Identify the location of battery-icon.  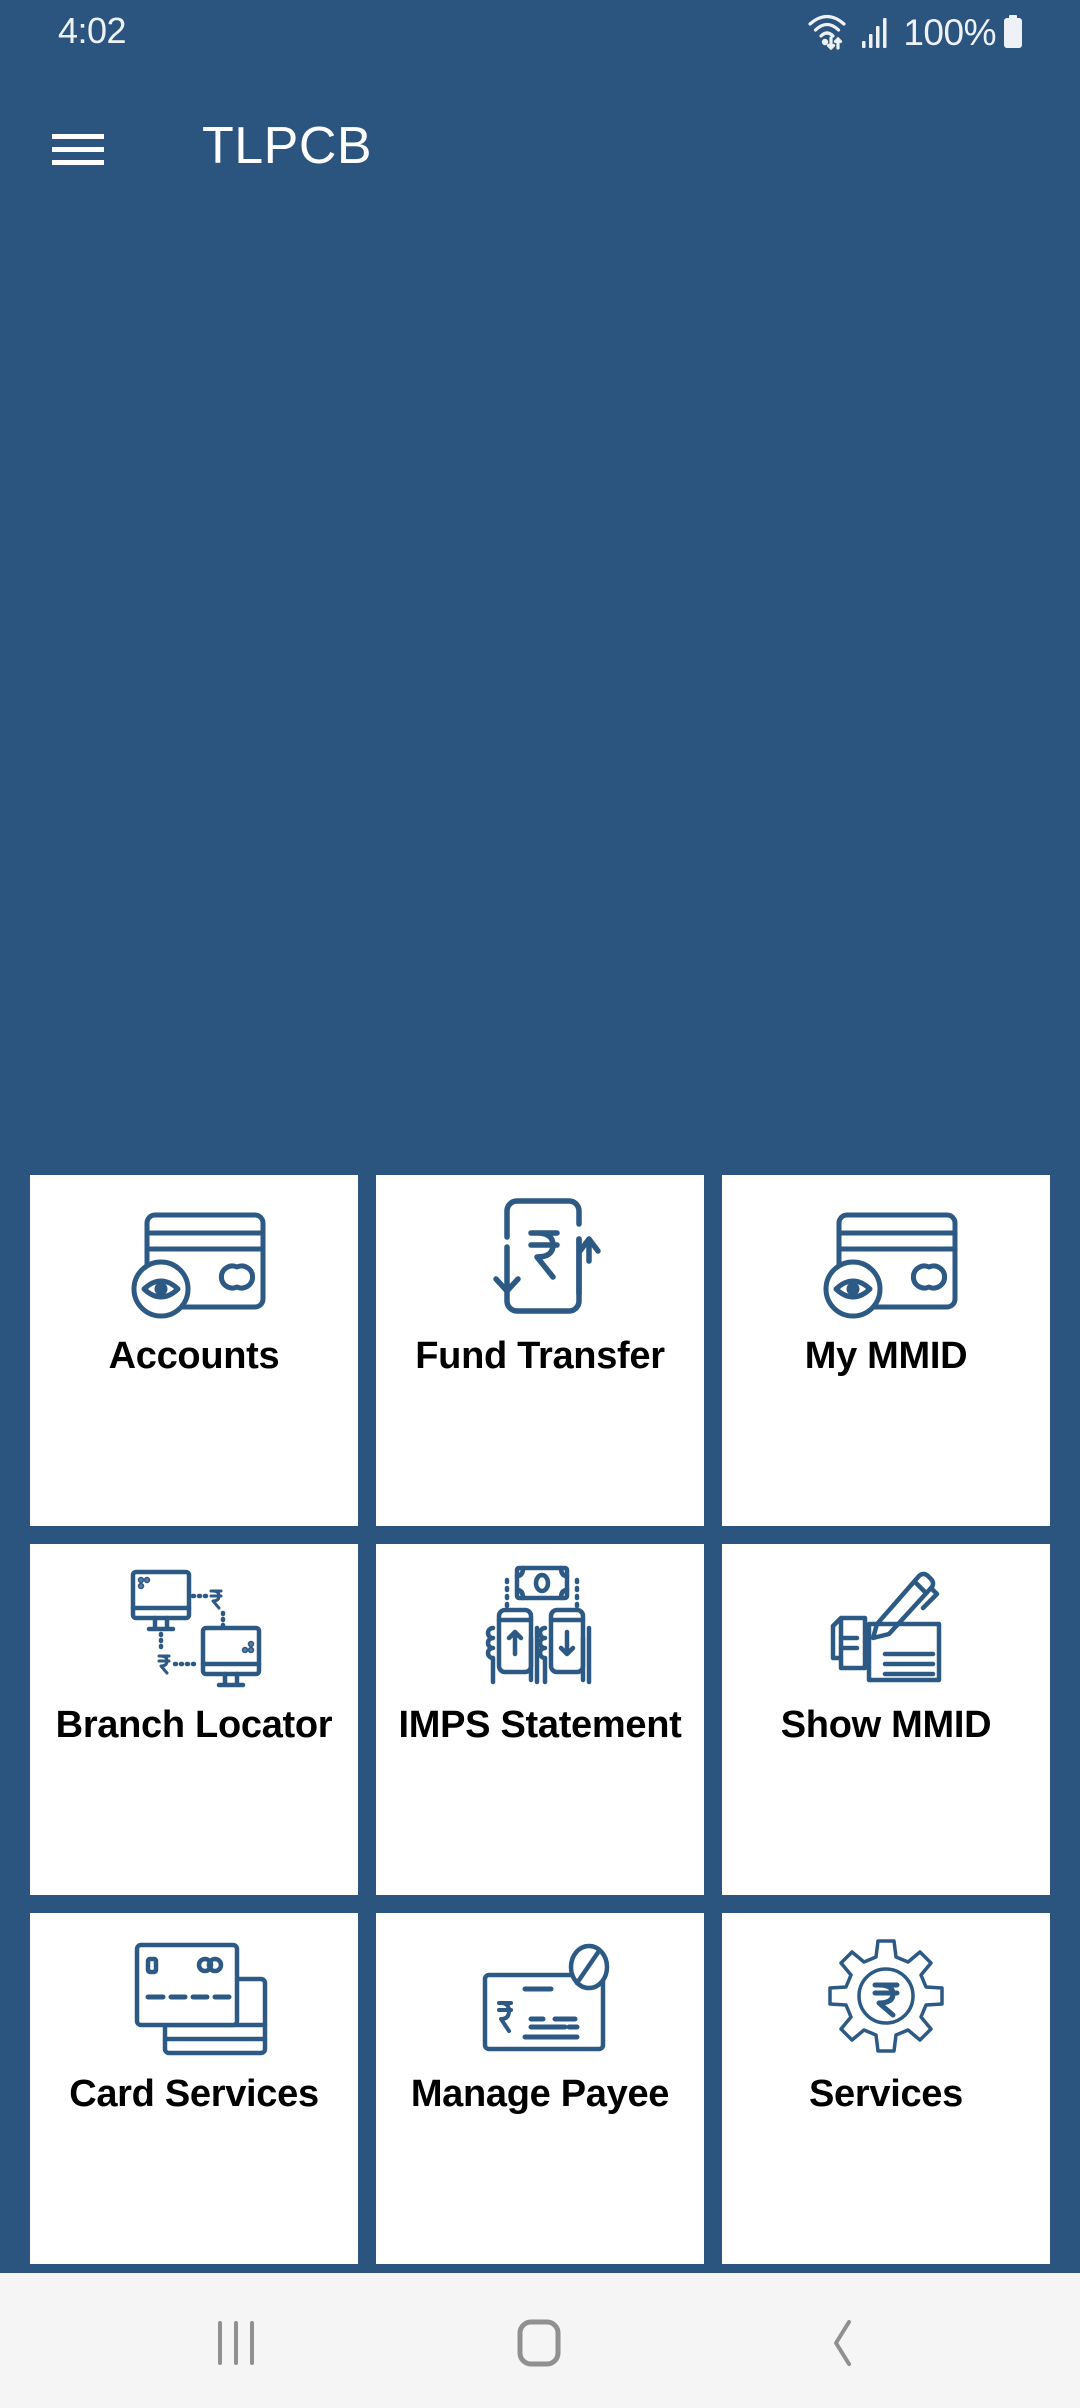
(1013, 33).